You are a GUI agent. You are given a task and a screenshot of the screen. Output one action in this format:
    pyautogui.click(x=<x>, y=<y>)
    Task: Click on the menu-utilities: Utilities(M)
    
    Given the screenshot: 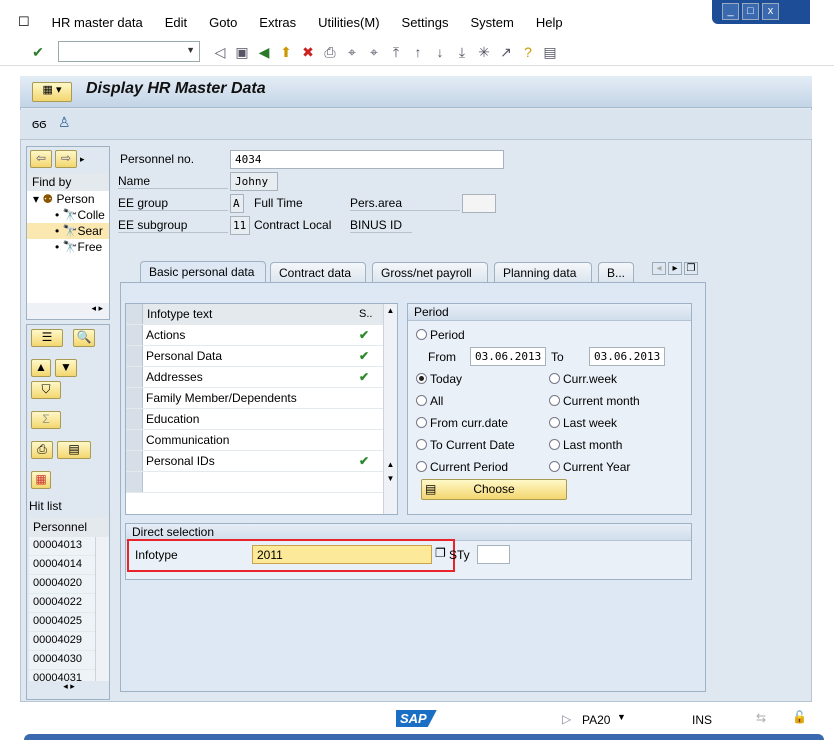 What is the action you would take?
    pyautogui.click(x=348, y=22)
    